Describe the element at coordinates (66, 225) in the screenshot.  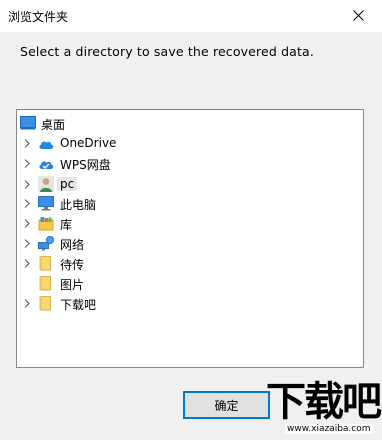
I see `tree-item-label: 库` at that location.